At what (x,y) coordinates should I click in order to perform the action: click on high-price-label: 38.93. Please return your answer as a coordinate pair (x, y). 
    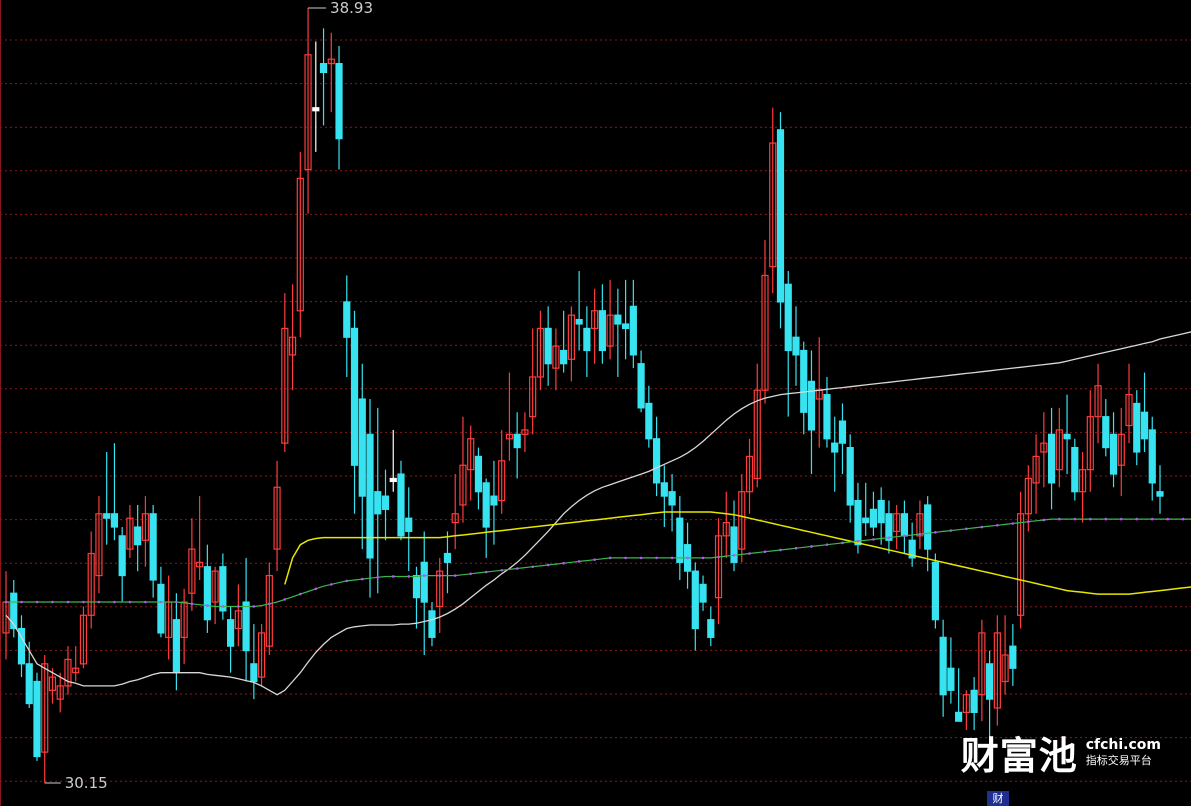
    Looking at the image, I should click on (351, 8).